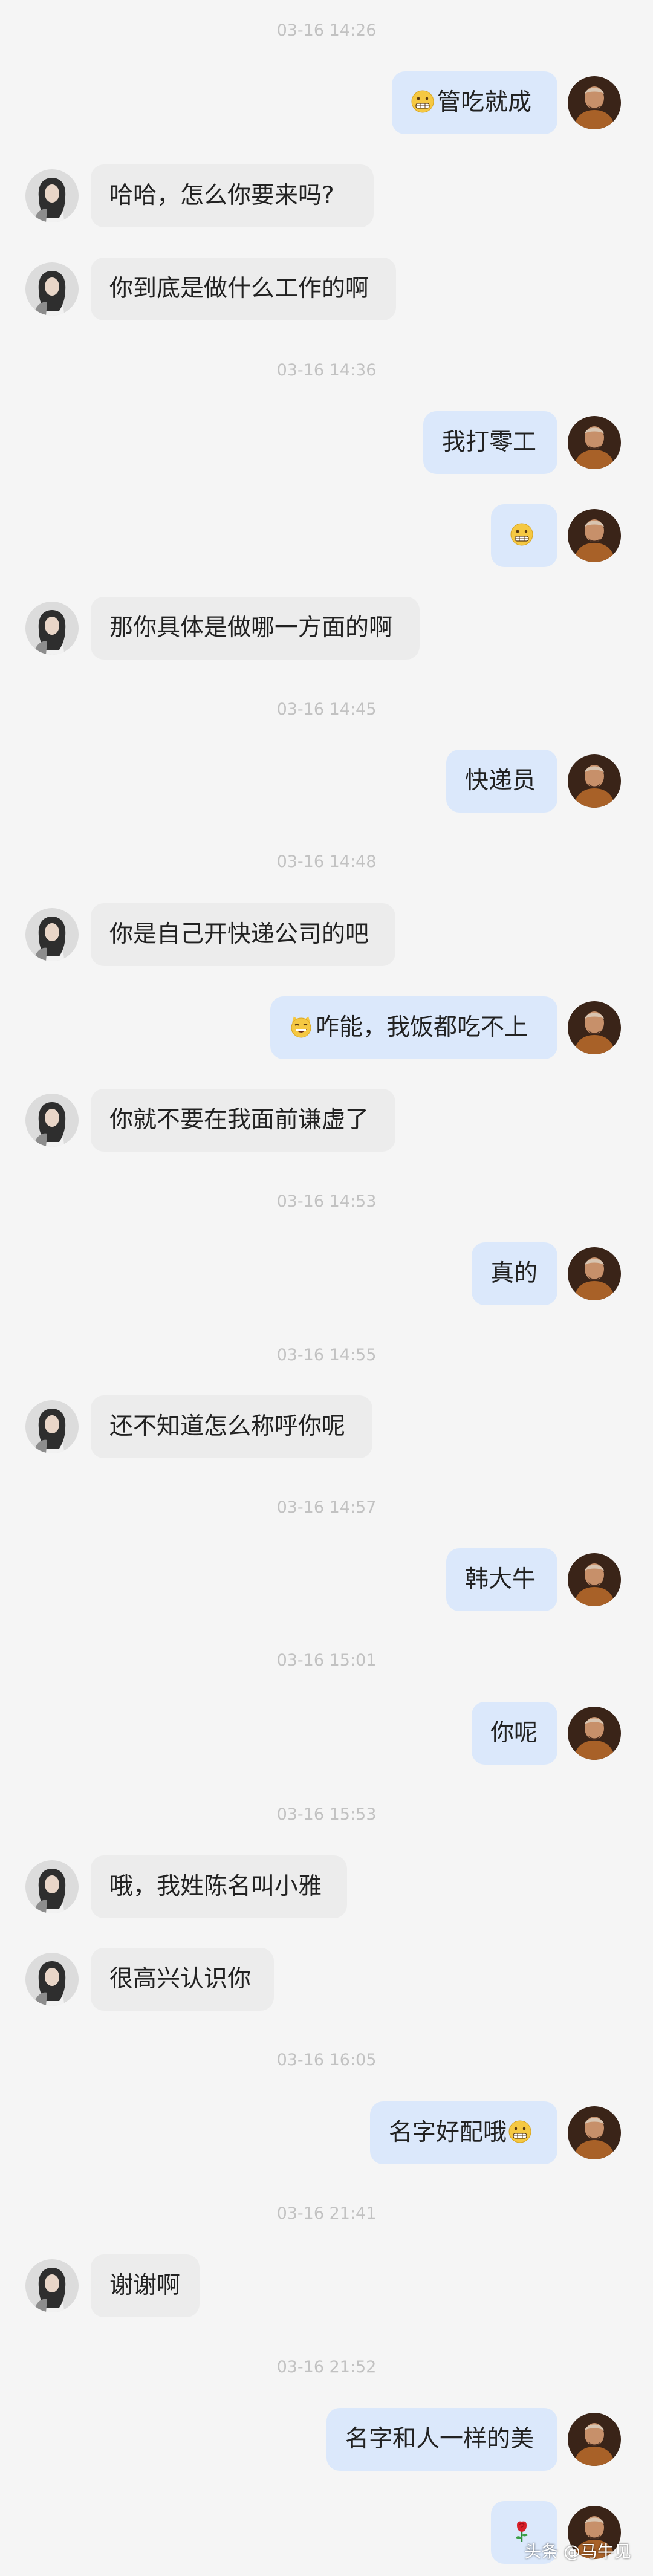 The height and width of the screenshot is (2576, 653). I want to click on outgoing-message: 我打零工, so click(326, 443).